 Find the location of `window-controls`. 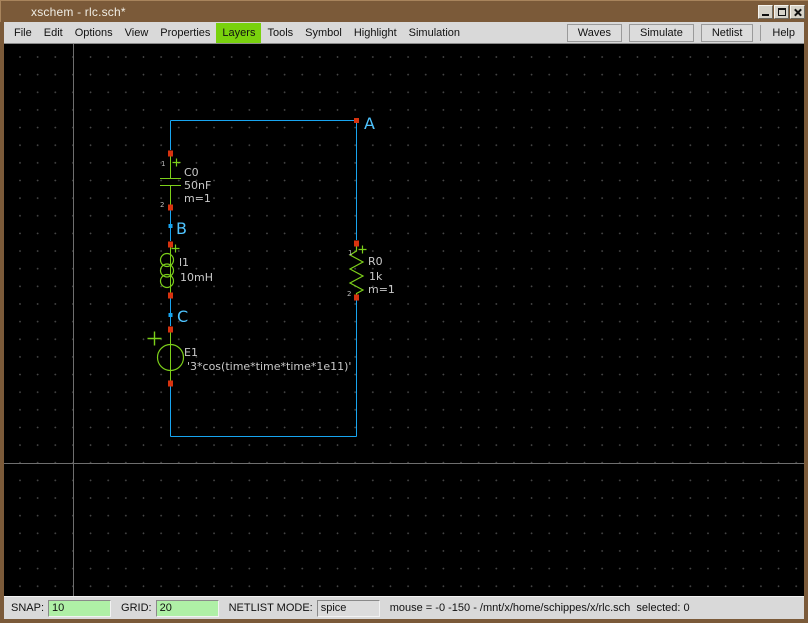

window-controls is located at coordinates (781, 12).